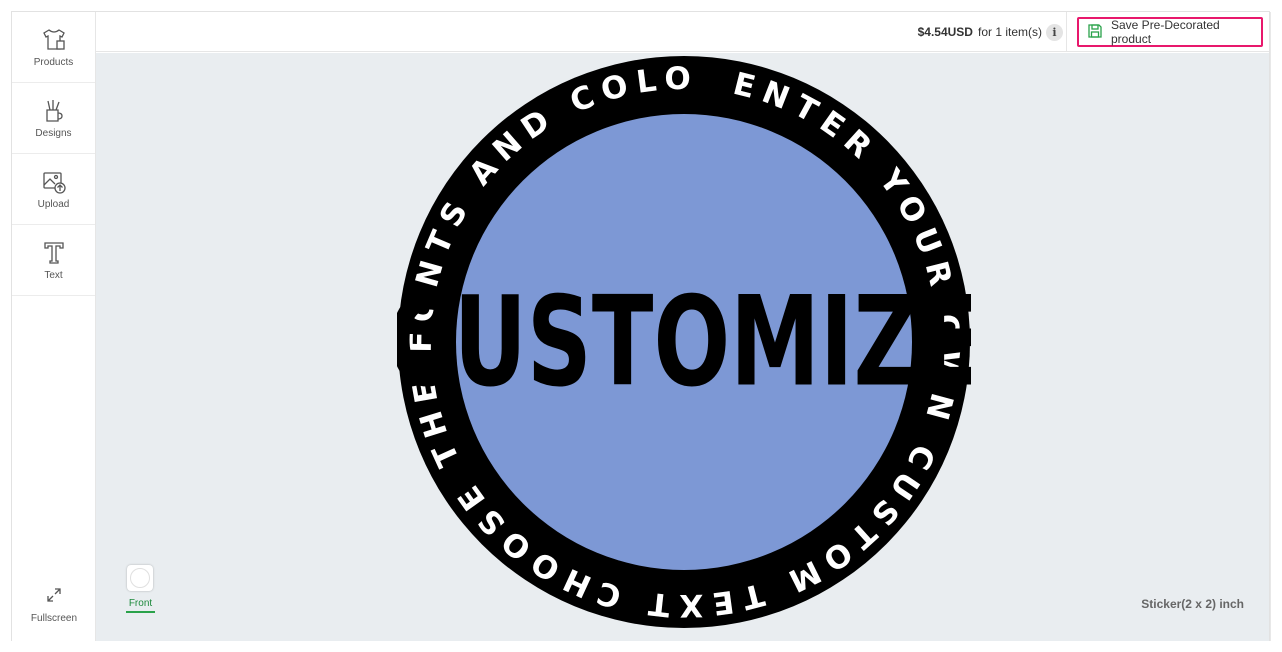 This screenshot has width=1282, height=652. I want to click on sidebar-item-designs: Designs, so click(53, 118).